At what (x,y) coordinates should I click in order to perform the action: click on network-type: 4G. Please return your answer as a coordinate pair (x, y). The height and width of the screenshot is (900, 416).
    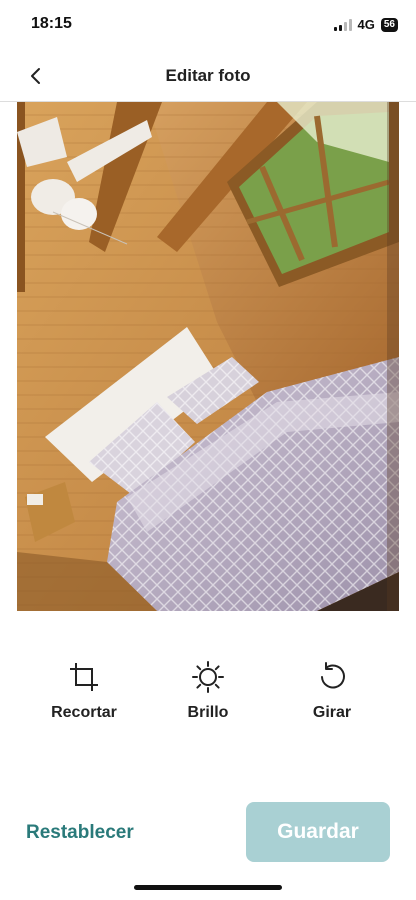
    Looking at the image, I should click on (366, 24).